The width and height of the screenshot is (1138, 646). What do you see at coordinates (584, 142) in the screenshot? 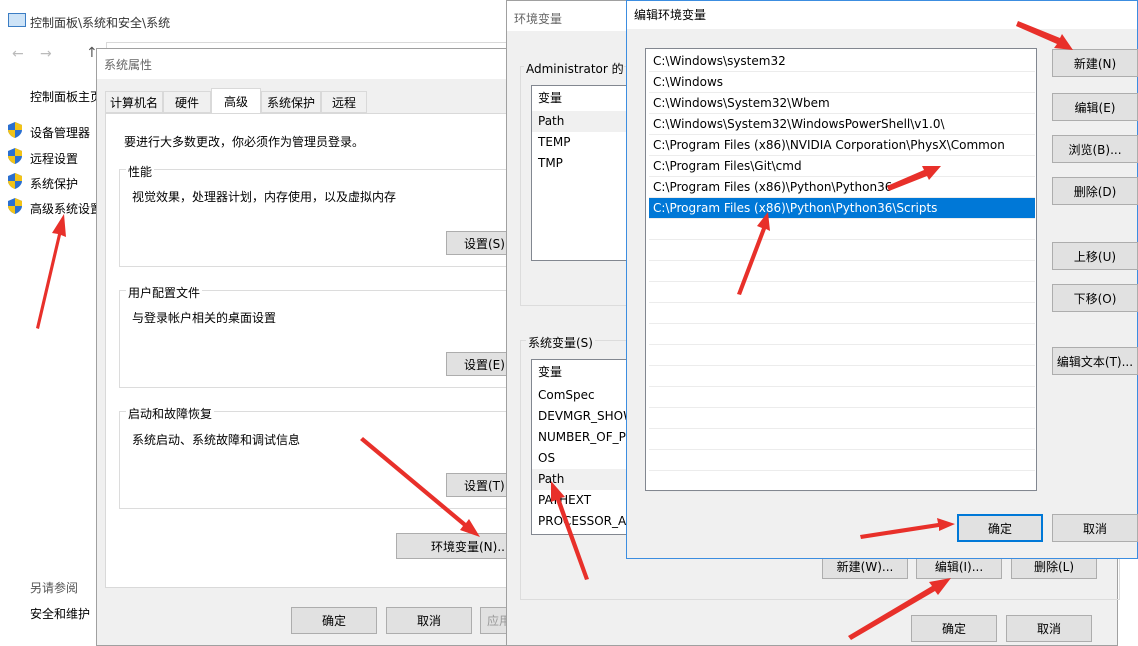
I see `user-var-temp: TEMP` at bounding box center [584, 142].